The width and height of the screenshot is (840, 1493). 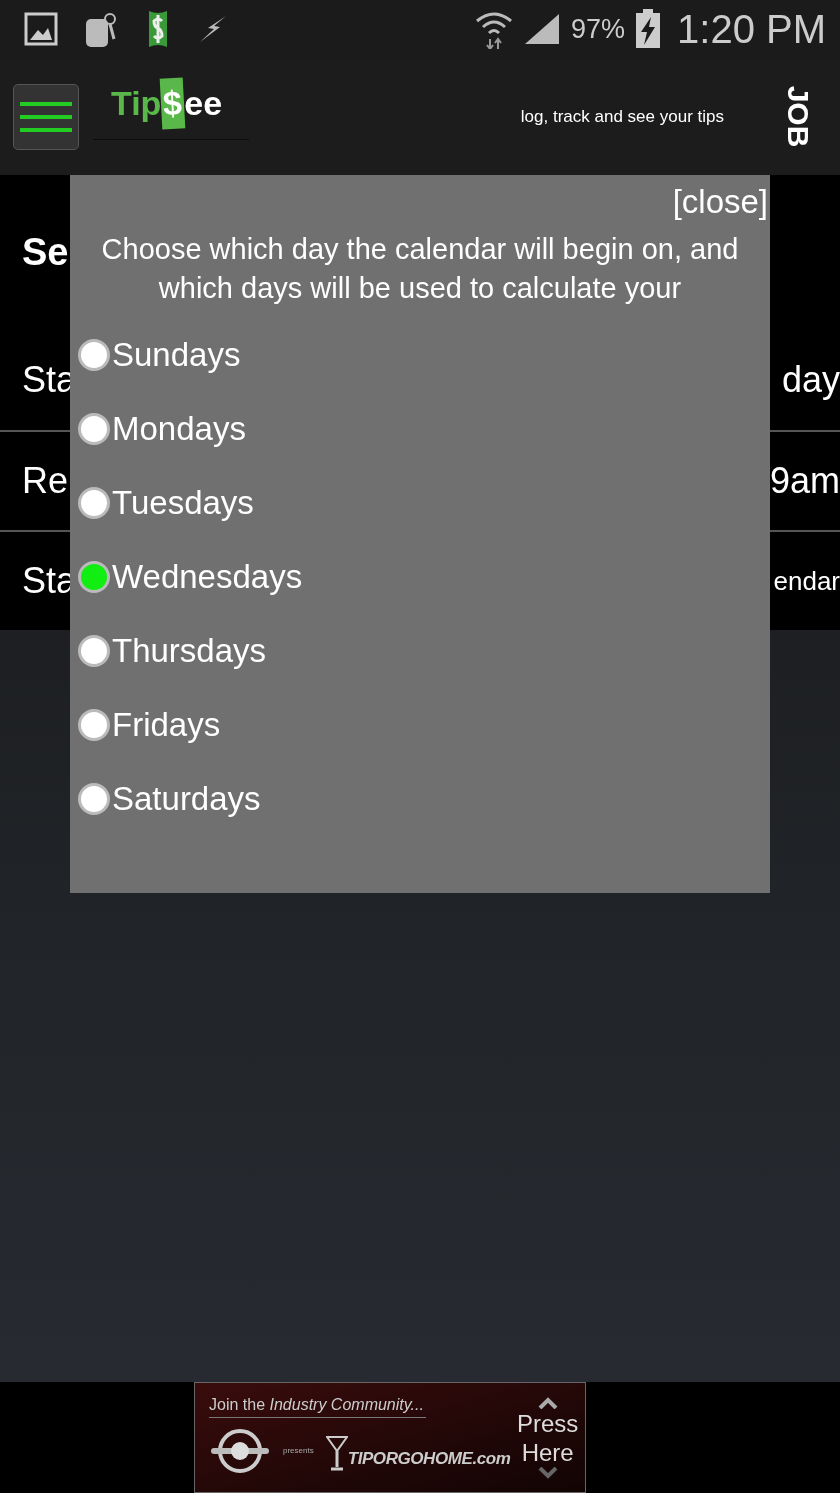 What do you see at coordinates (424, 429) in the screenshot?
I see `radio-option: Mondays` at bounding box center [424, 429].